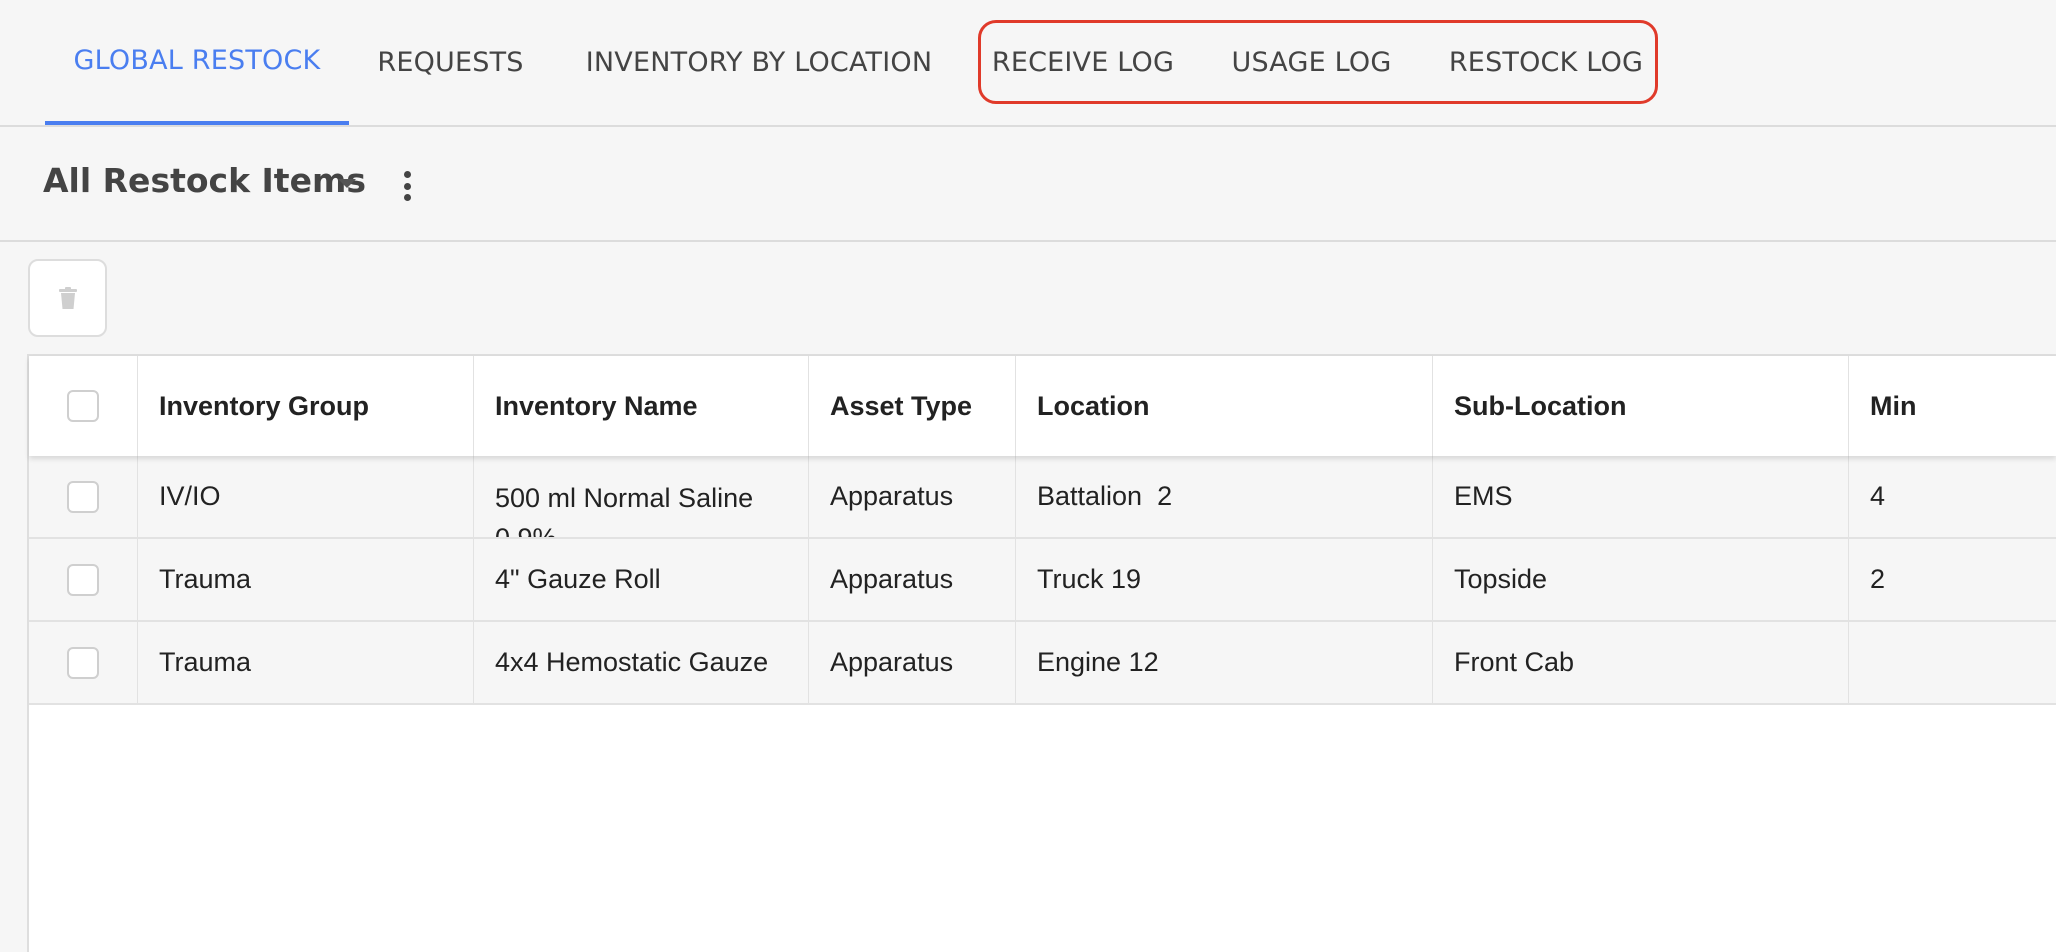 This screenshot has width=2056, height=952. I want to click on cell-sub-location: Topside, so click(1641, 579).